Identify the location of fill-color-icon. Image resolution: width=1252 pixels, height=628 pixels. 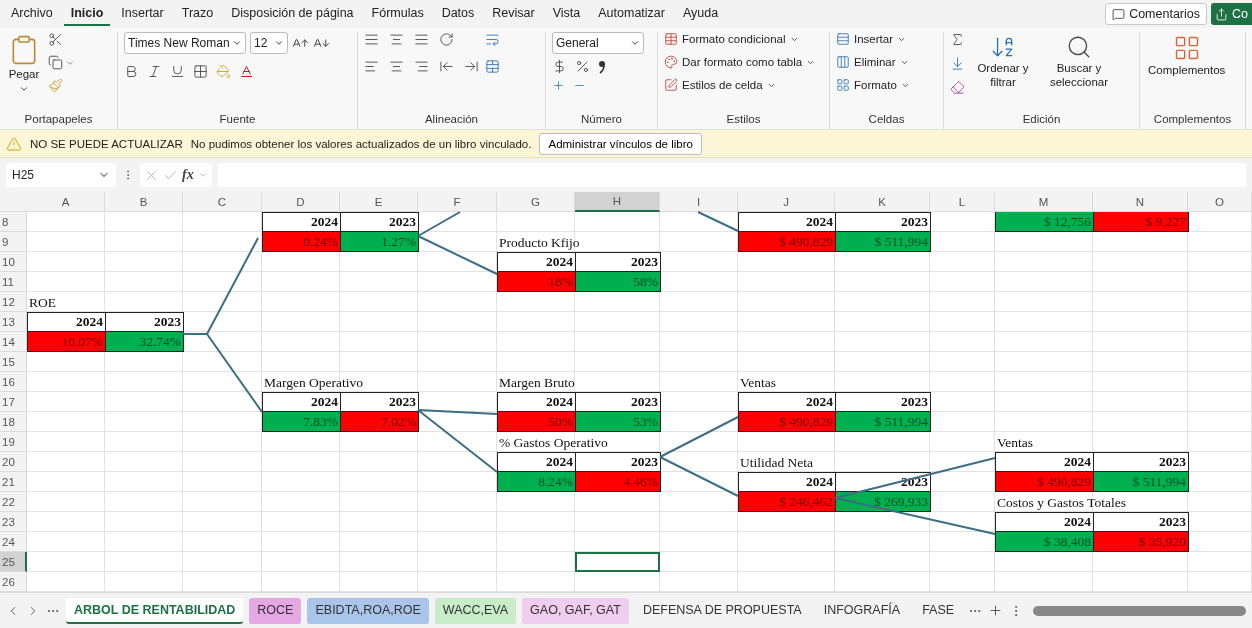
(223, 71).